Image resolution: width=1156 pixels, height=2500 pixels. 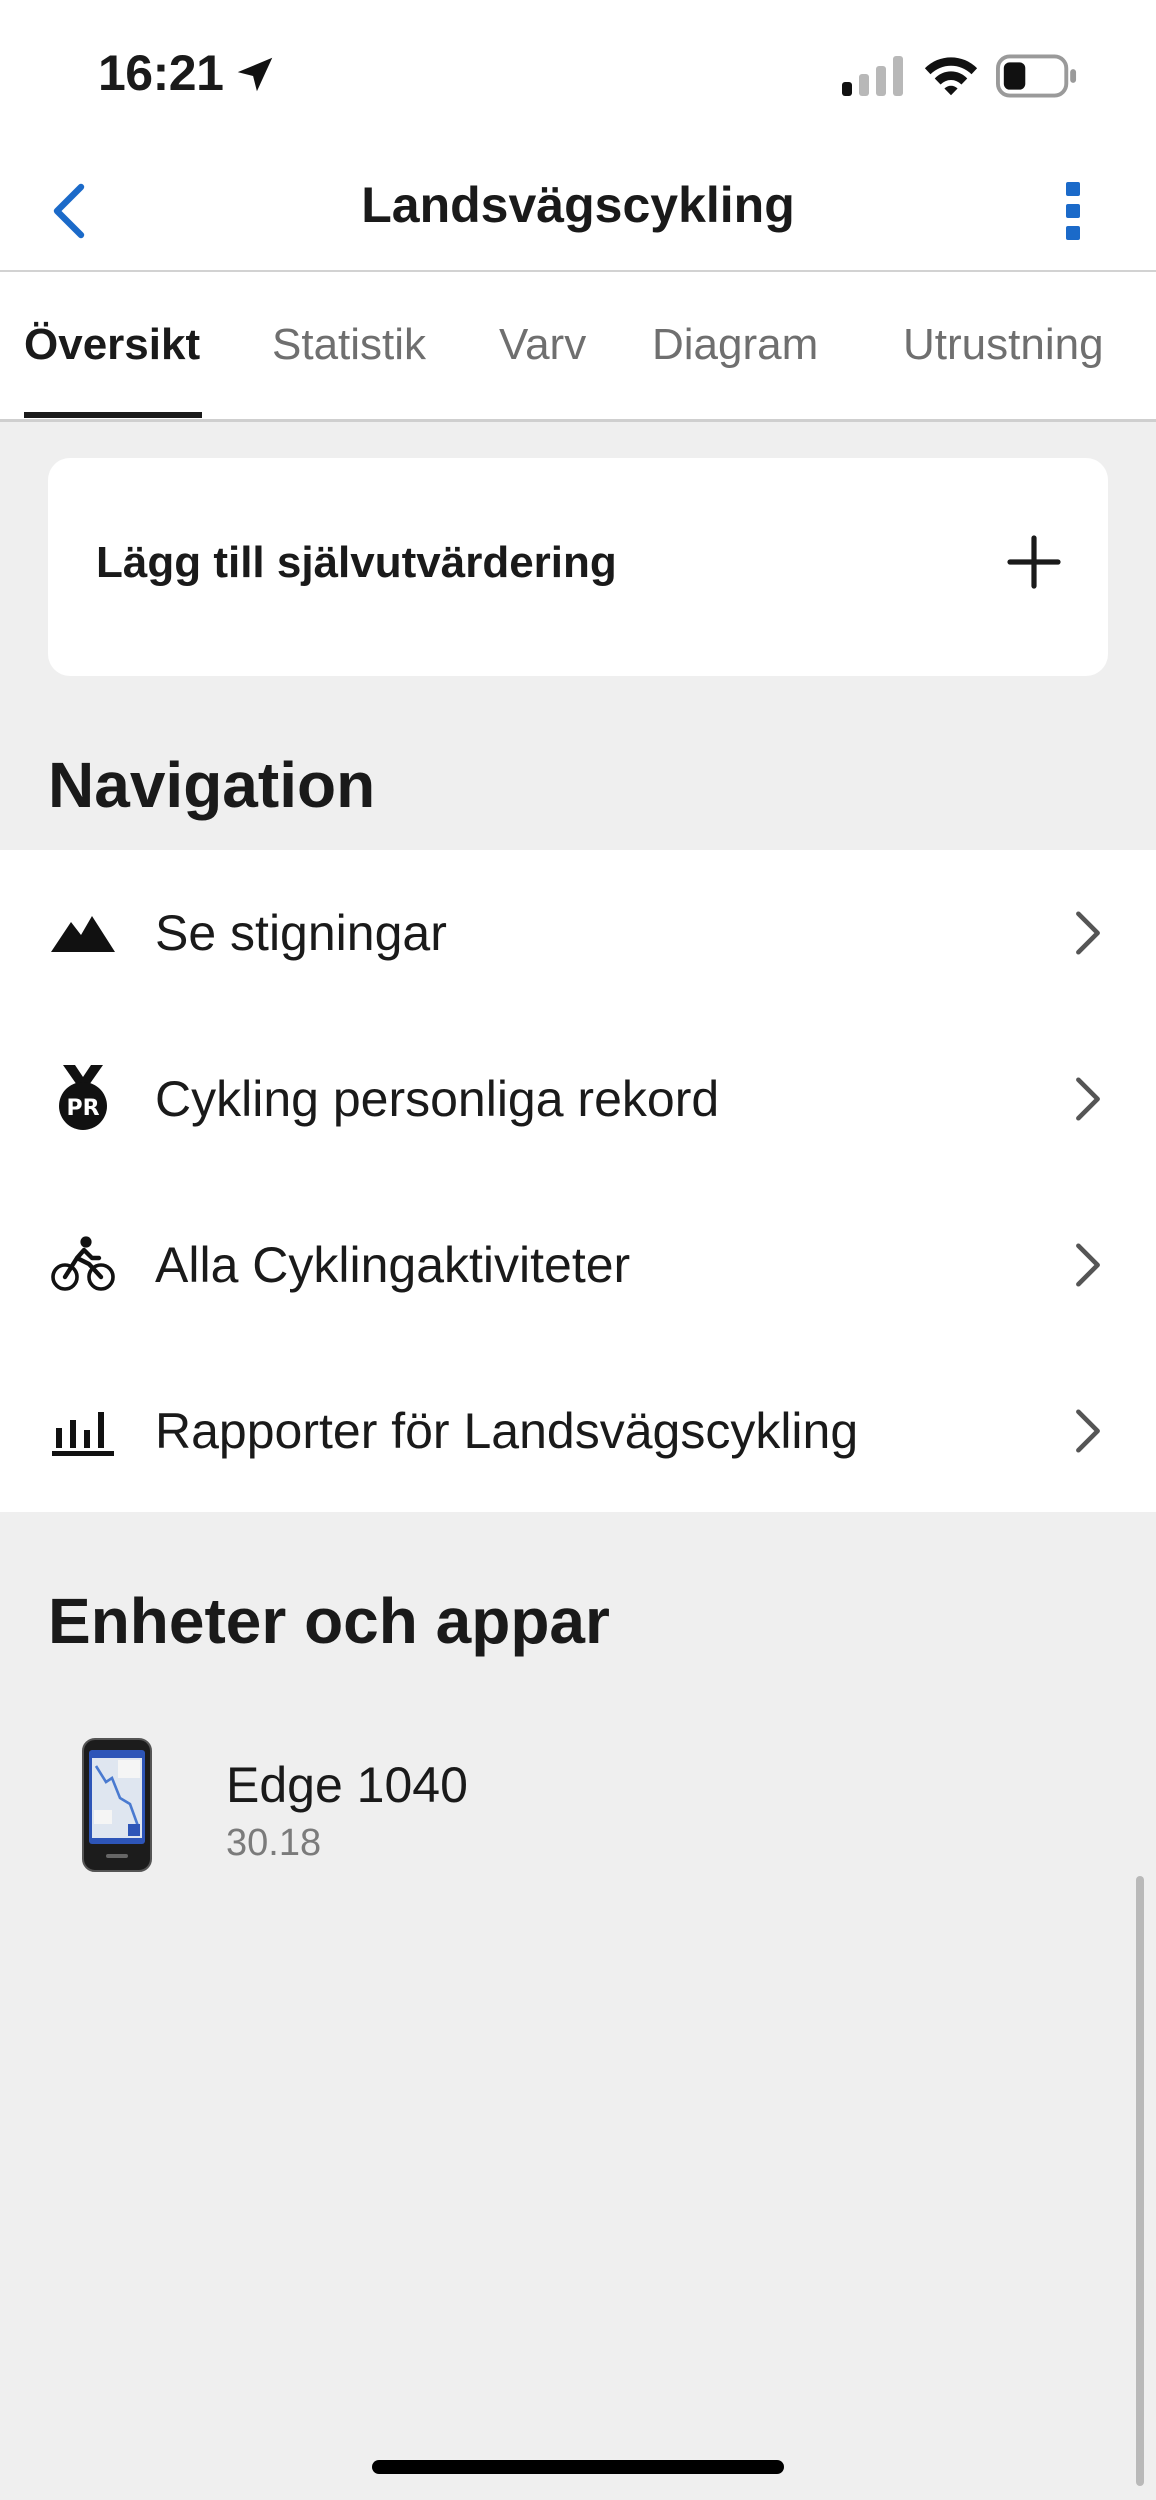 I want to click on nav-item-personal-records: PR Cykling personliga rekord, so click(x=578, y=1099).